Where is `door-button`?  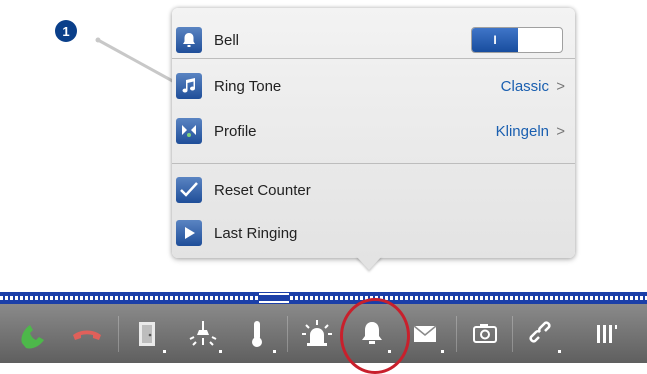
door-button is located at coordinates (147, 333).